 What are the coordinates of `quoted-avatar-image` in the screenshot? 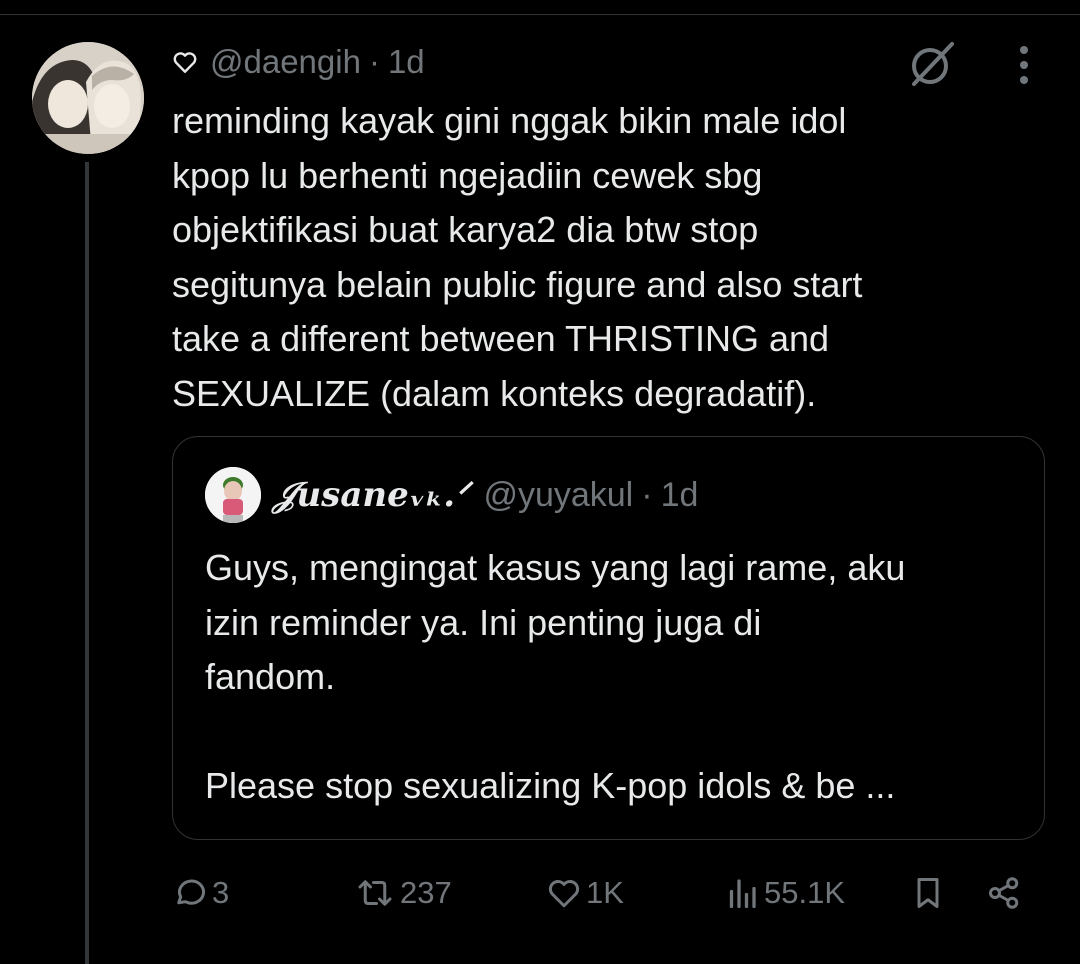 It's located at (233, 495).